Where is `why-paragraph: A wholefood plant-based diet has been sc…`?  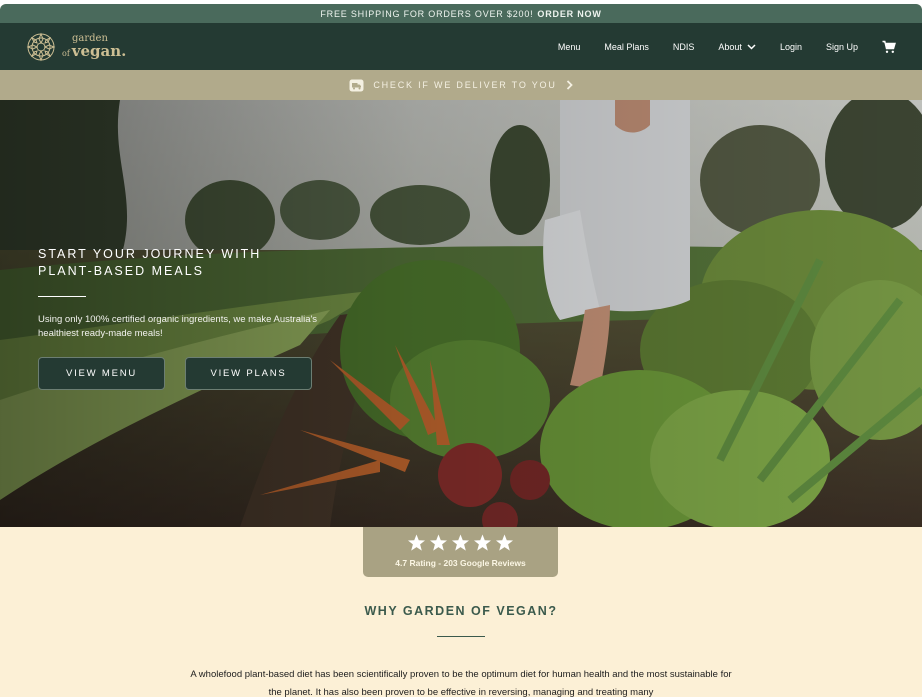 why-paragraph: A wholefood plant-based diet has been sc… is located at coordinates (461, 683).